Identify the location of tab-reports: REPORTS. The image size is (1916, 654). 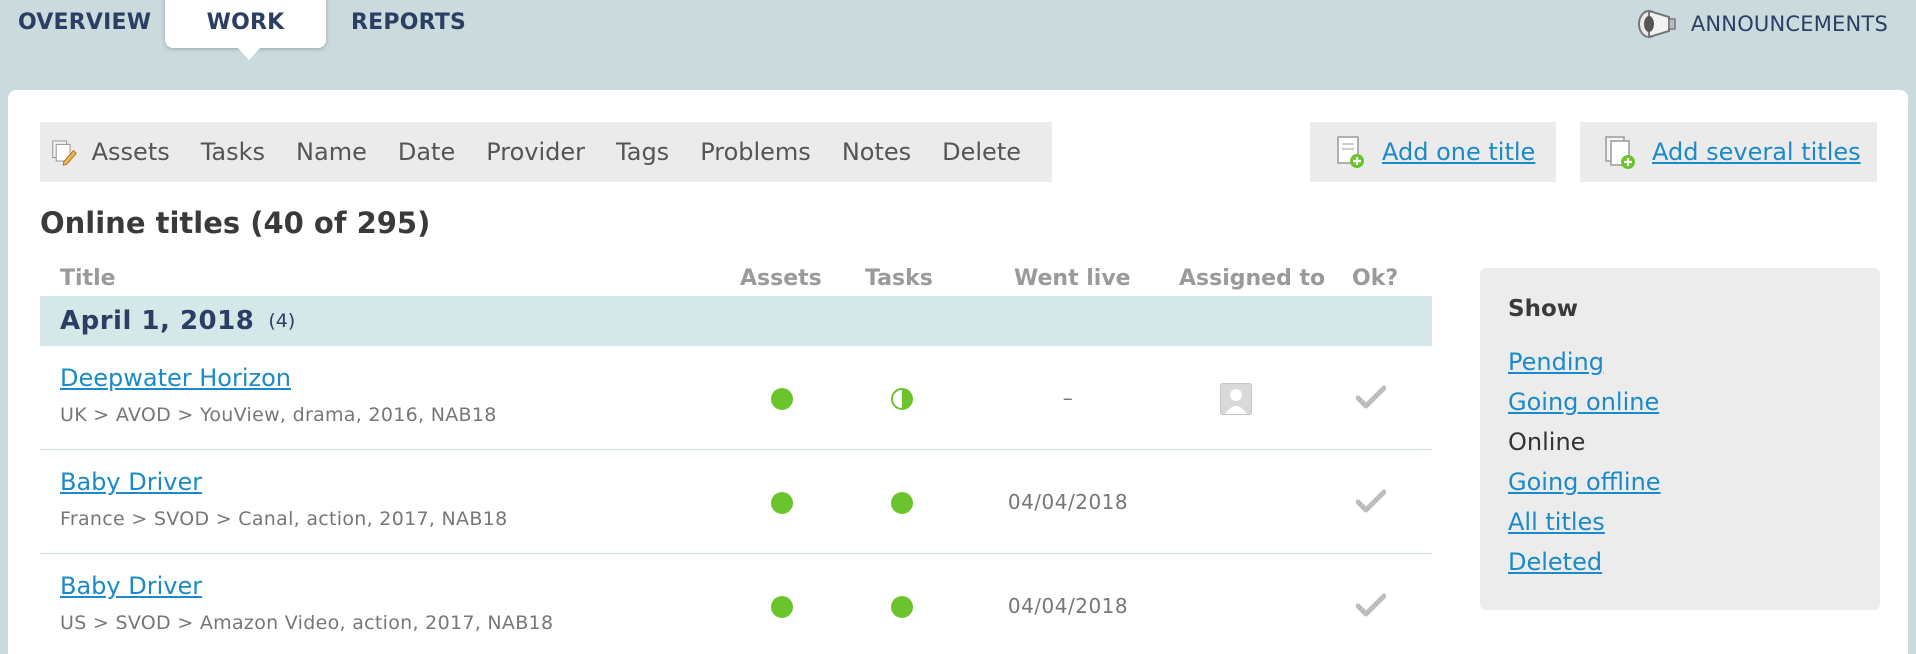
(408, 22).